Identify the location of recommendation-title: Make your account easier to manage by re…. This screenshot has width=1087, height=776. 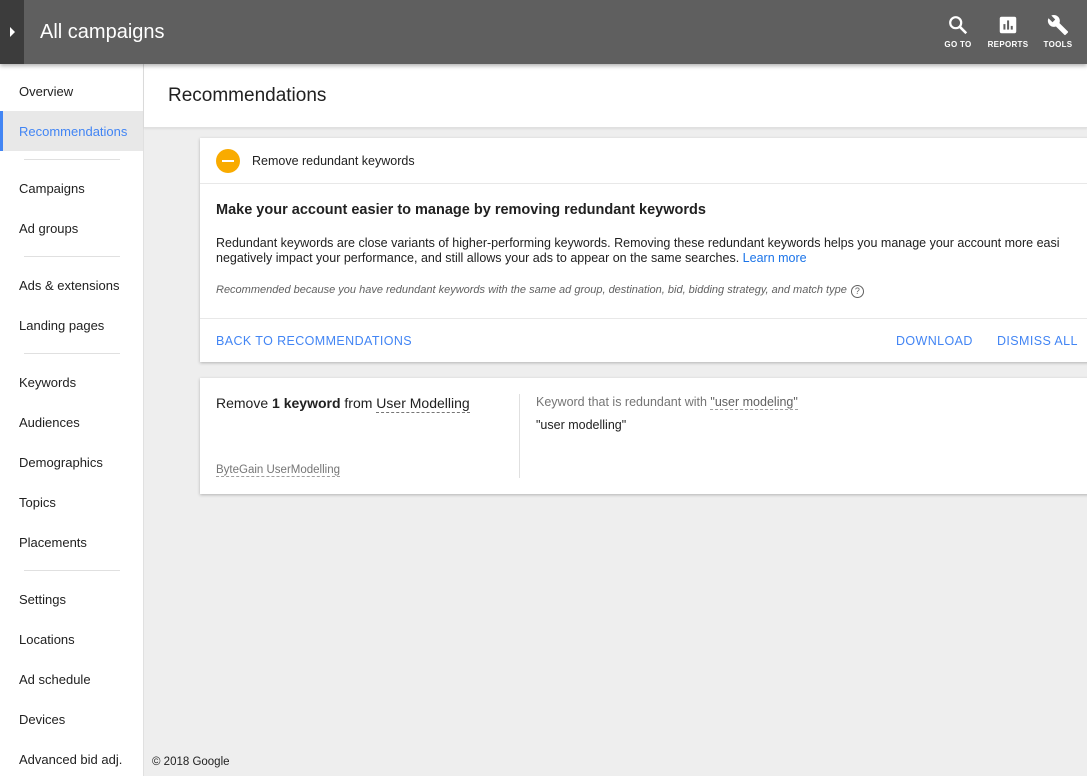
(461, 210).